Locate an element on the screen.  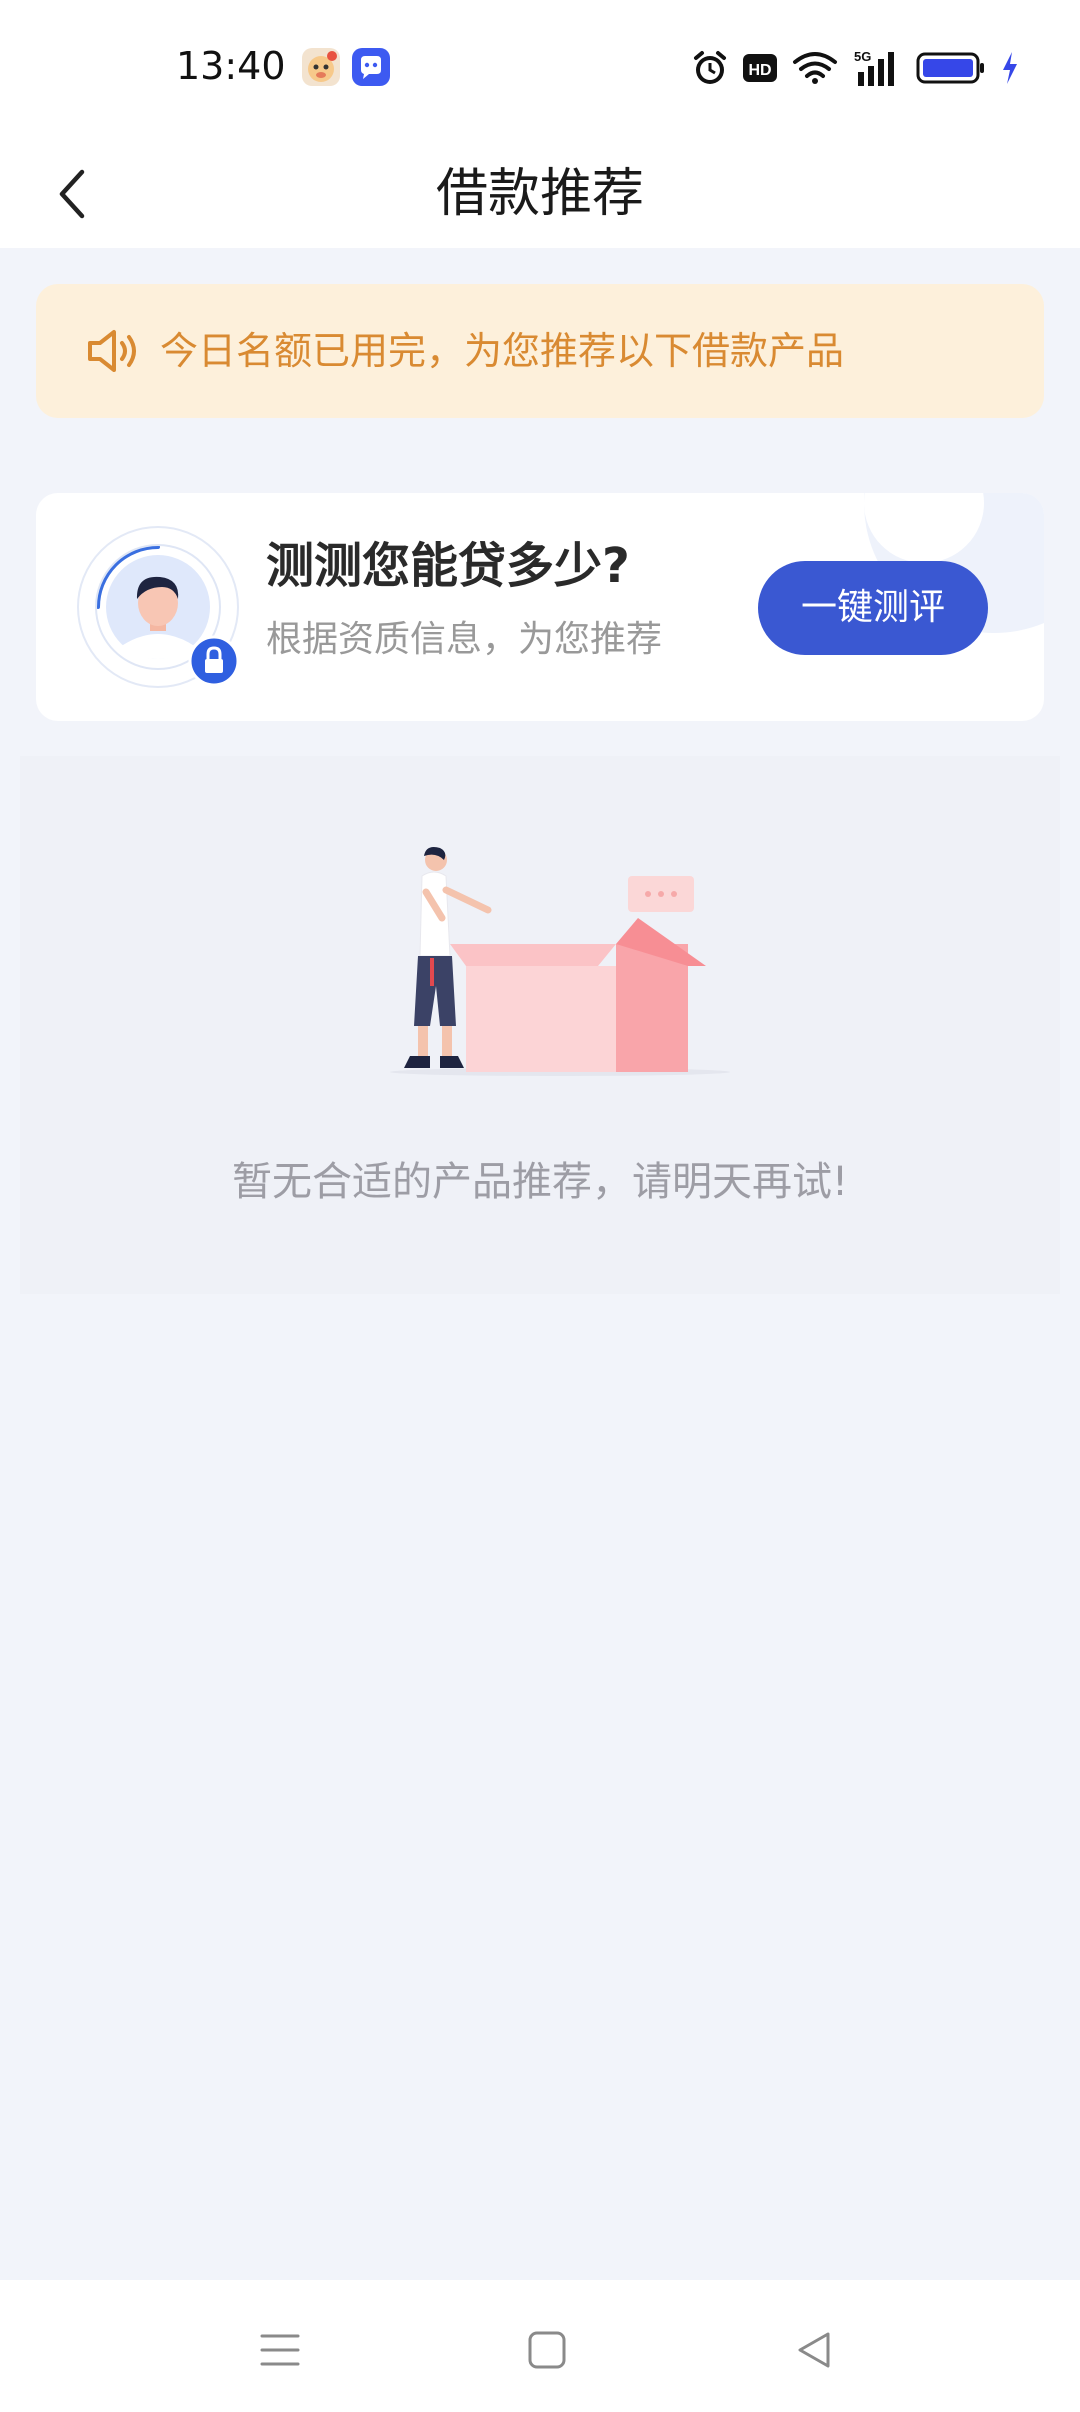
loan-evaluation-card: 测测您能贷多少? 根据资质信息，为您推荐 一键测评 is located at coordinates (540, 607).